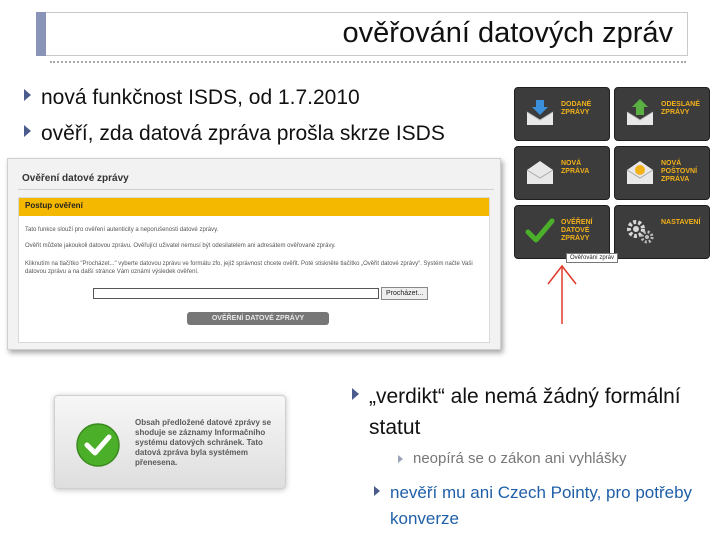 The image size is (720, 540). What do you see at coordinates (576, 108) in the screenshot?
I see `tile-label: DODANÉ ZPRÁVY` at bounding box center [576, 108].